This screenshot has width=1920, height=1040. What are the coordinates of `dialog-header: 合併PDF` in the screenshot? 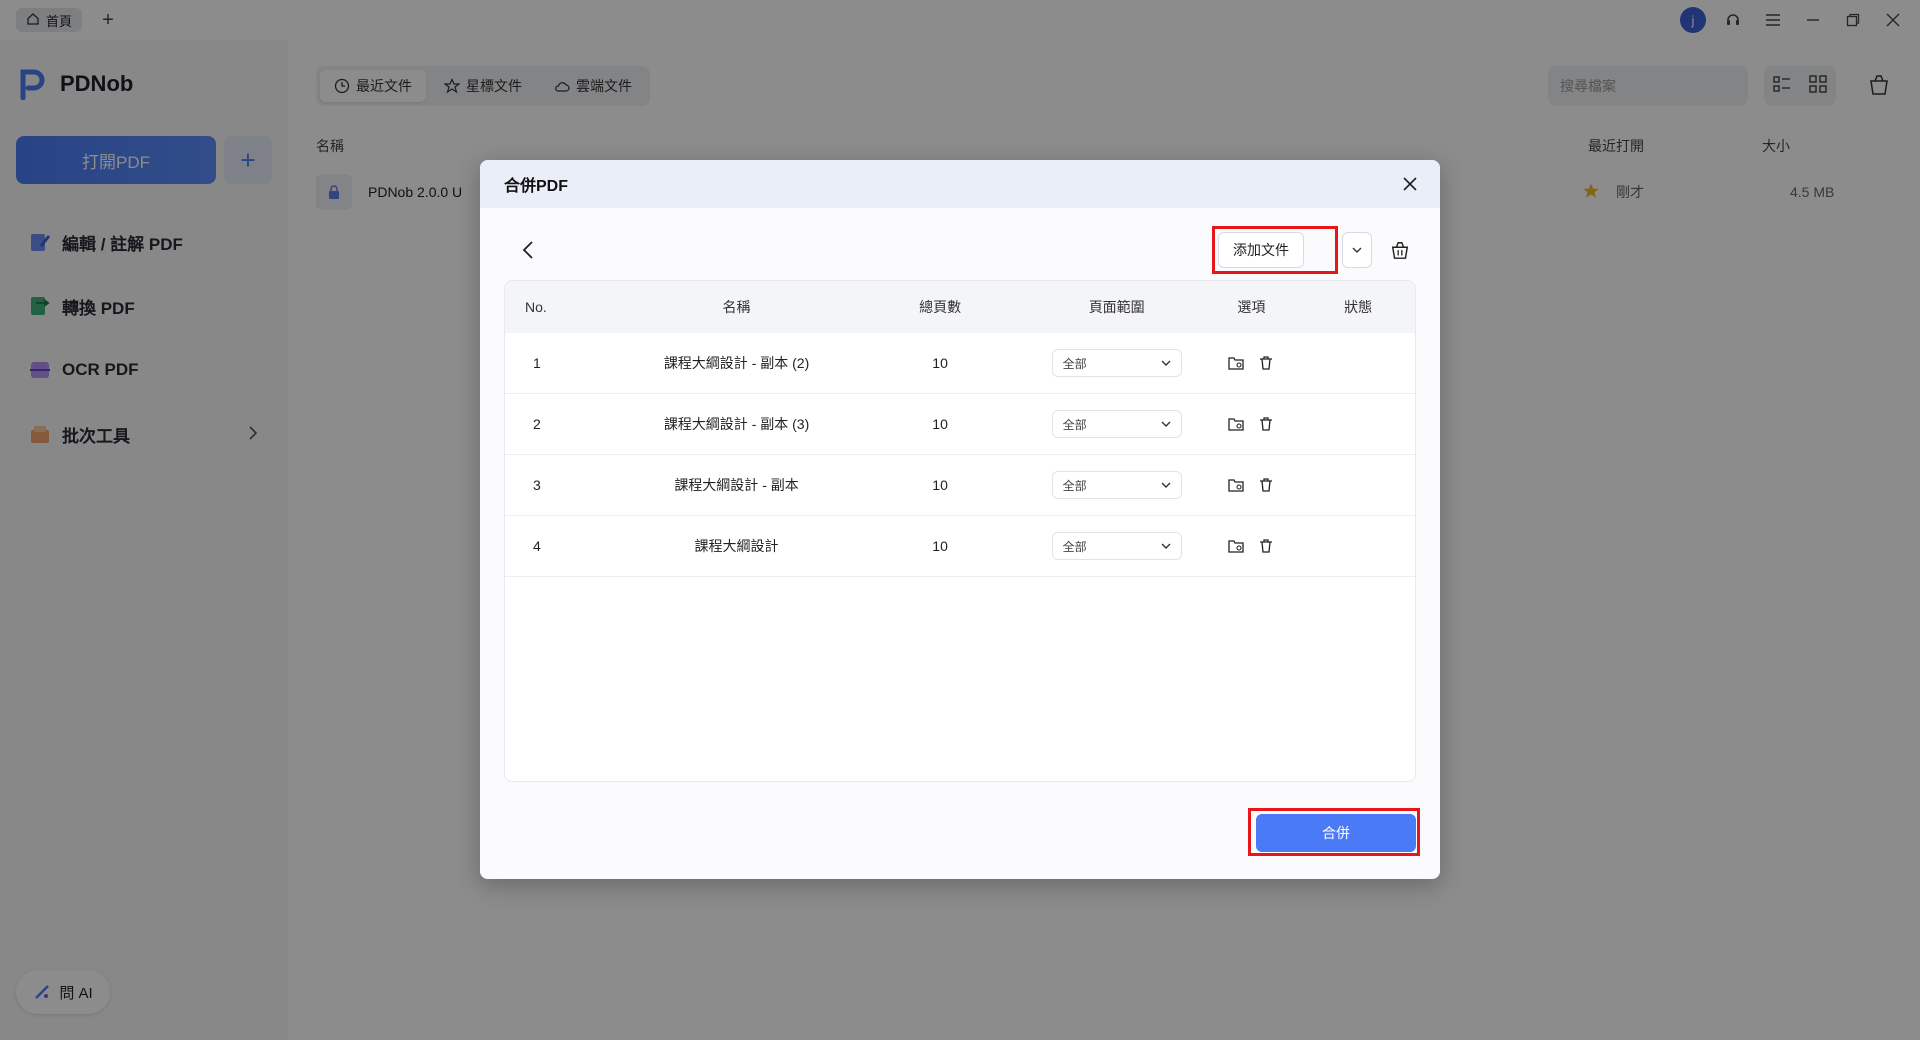 It's located at (960, 184).